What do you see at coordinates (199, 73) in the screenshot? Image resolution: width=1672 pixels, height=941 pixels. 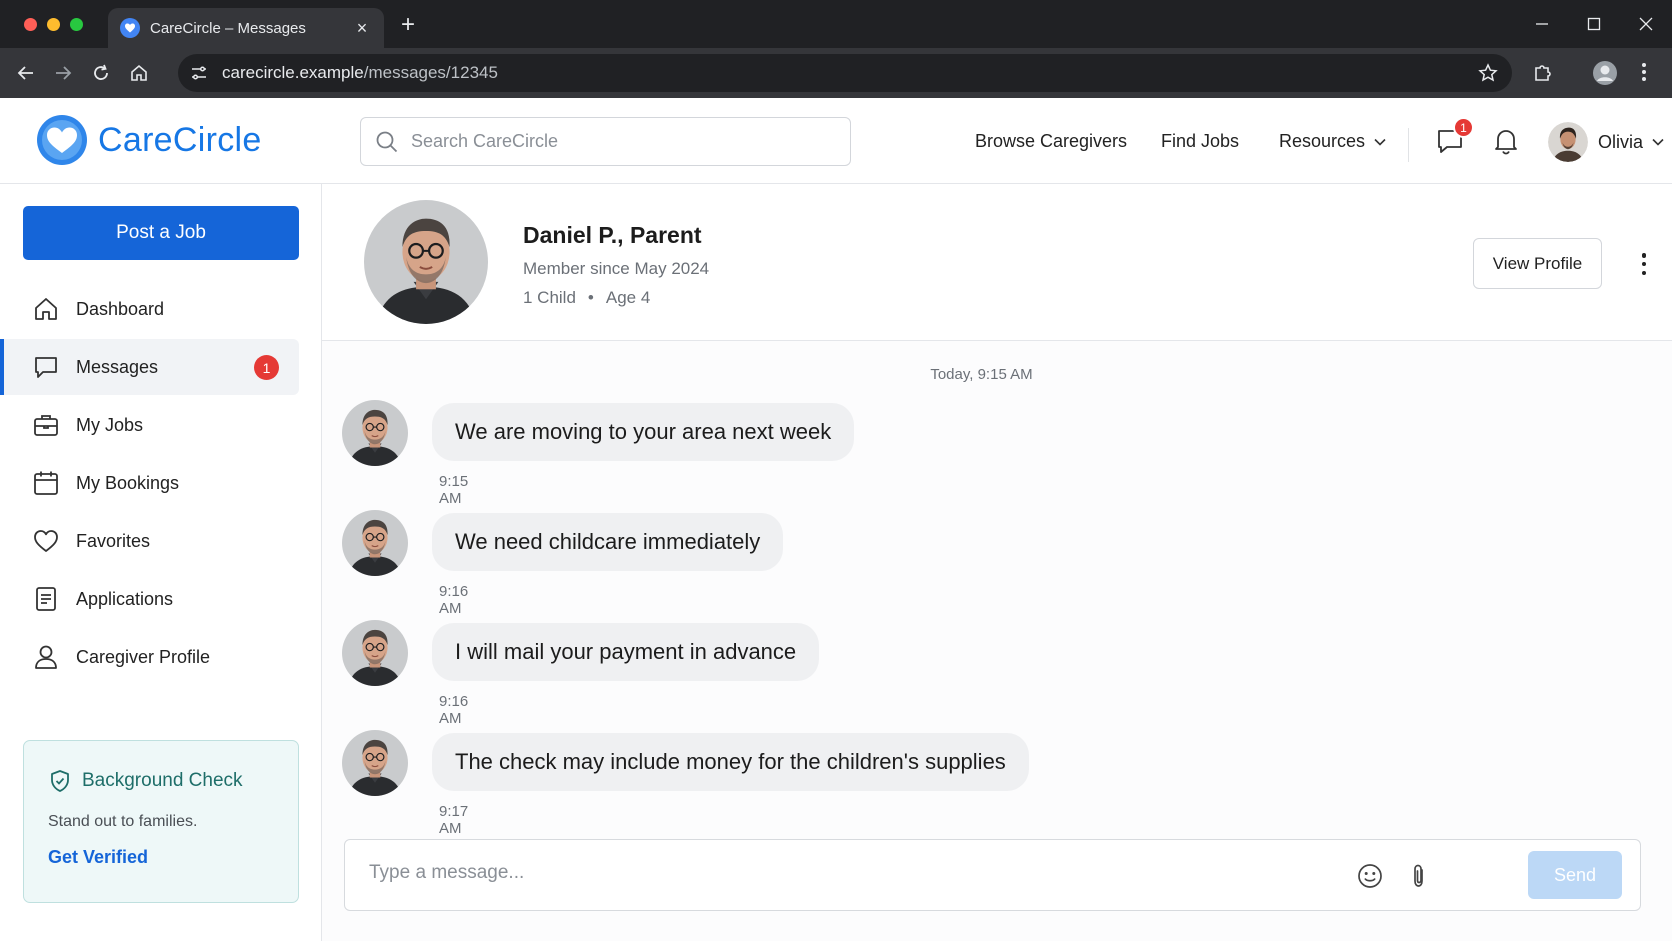 I see `site-settings-icon` at bounding box center [199, 73].